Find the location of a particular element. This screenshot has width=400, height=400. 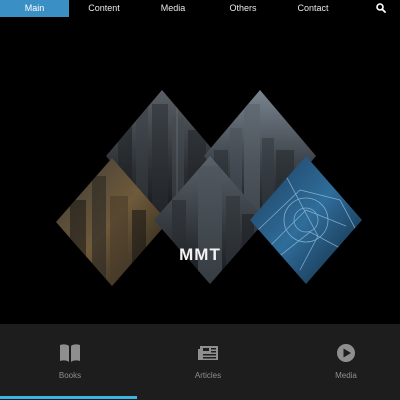

tab-articles: Articles is located at coordinates (208, 362).